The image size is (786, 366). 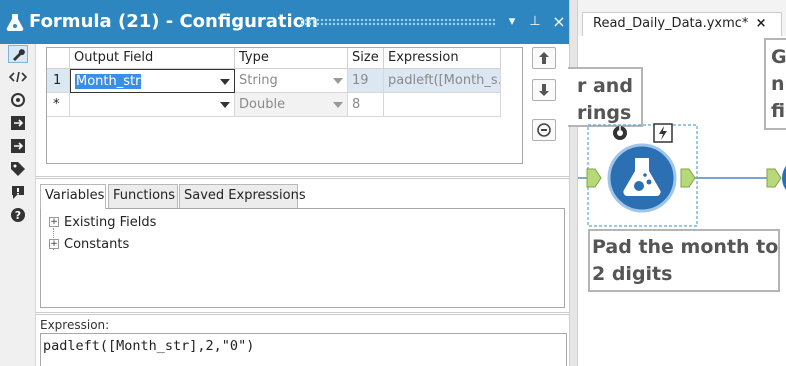 I want to click on lightning-badge-icon, so click(x=663, y=133).